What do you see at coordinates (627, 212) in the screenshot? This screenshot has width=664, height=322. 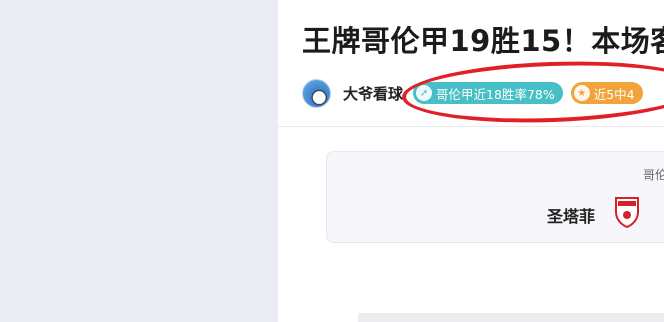 I see `team-crest-icon` at bounding box center [627, 212].